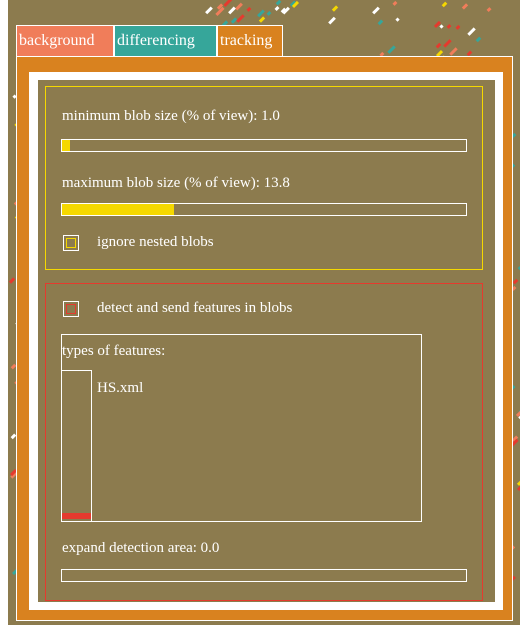 The width and height of the screenshot is (520, 625). What do you see at coordinates (264, 145) in the screenshot?
I see `min-blob-size-slider` at bounding box center [264, 145].